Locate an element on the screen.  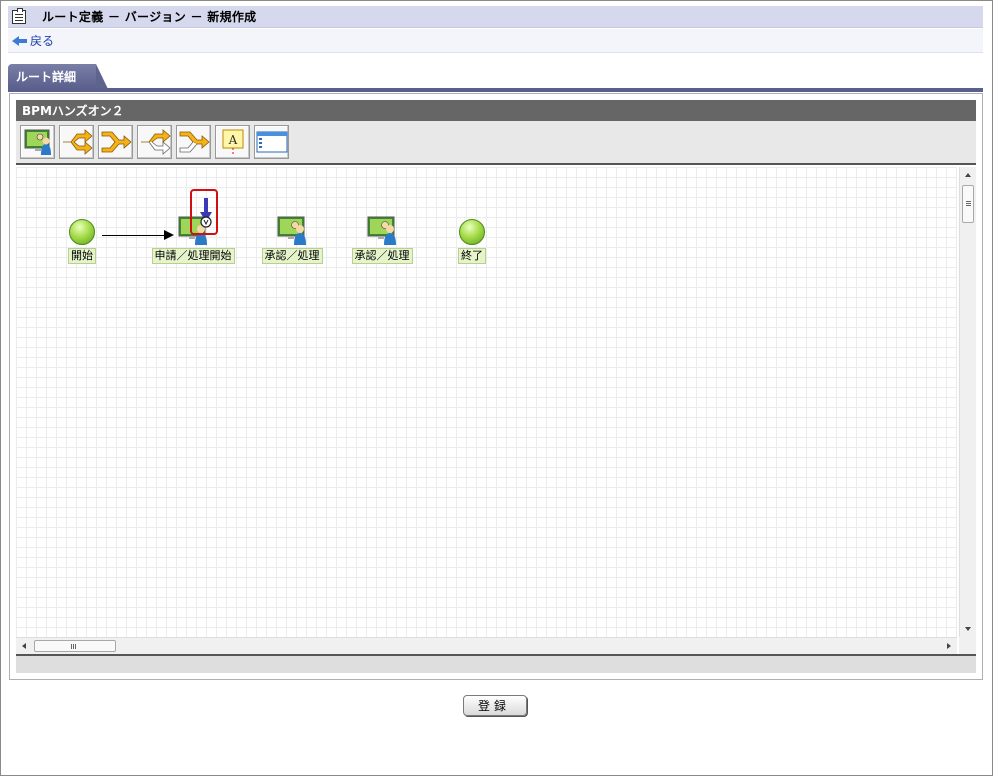
annotation-tool-button: A is located at coordinates (232, 142).